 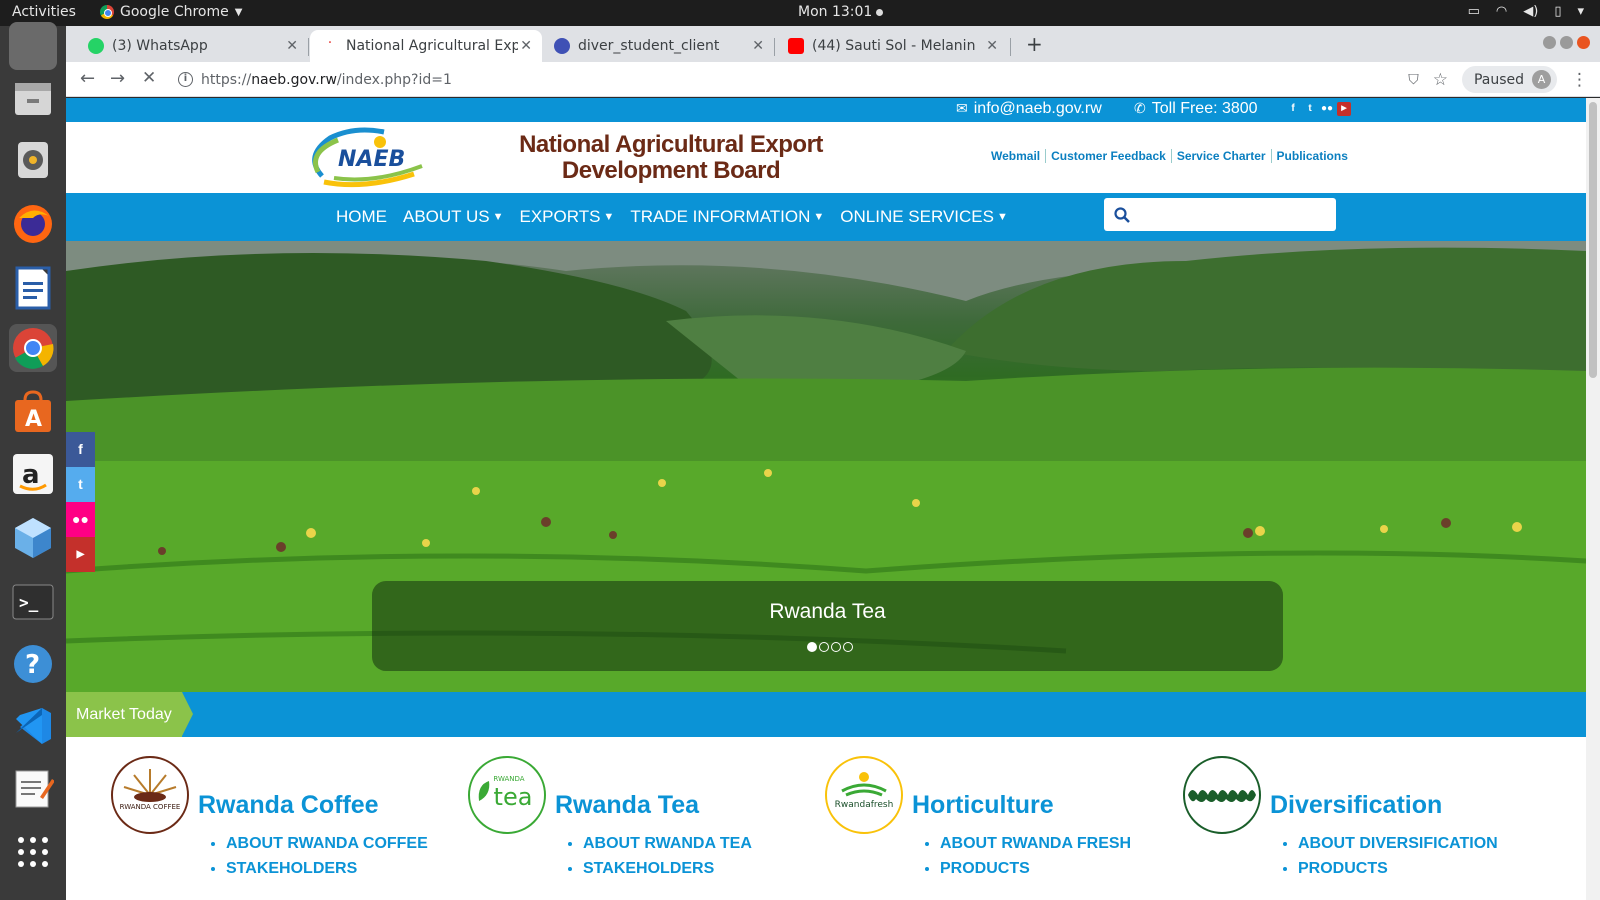 I want to click on nav-online-services: ONLINE SERVICES ▼, so click(x=924, y=217).